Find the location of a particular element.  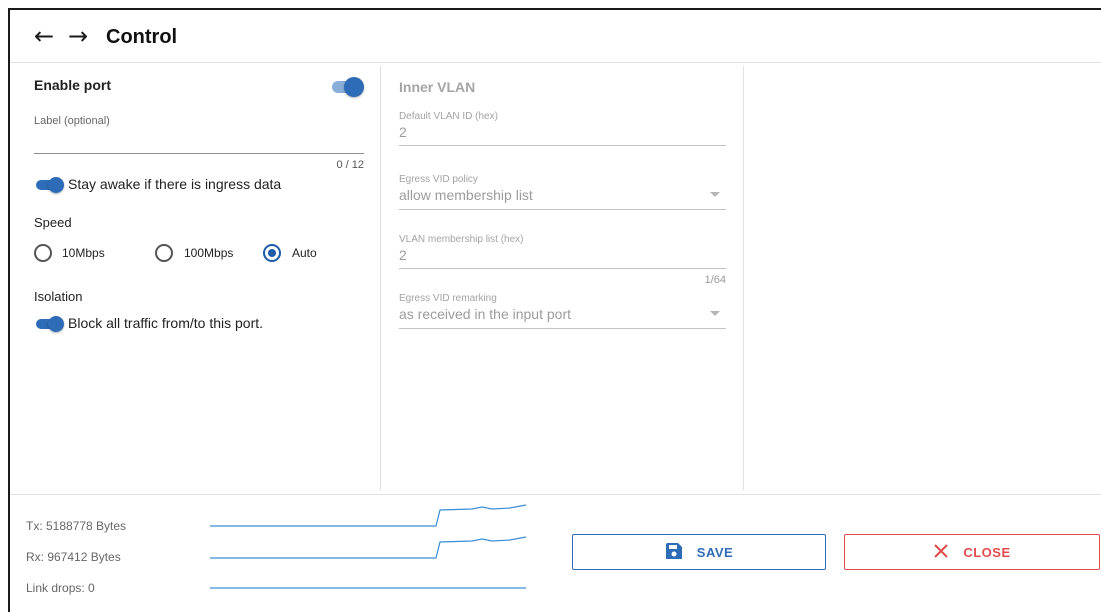

isolation-heading: Isolation is located at coordinates (58, 296).